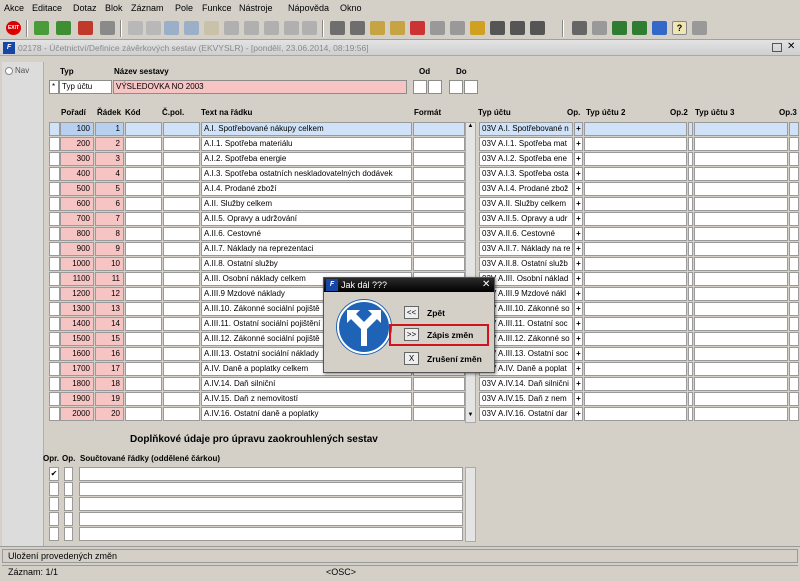 Image resolution: width=800 pixels, height=581 pixels. I want to click on cell-poradi: 800, so click(77, 234).